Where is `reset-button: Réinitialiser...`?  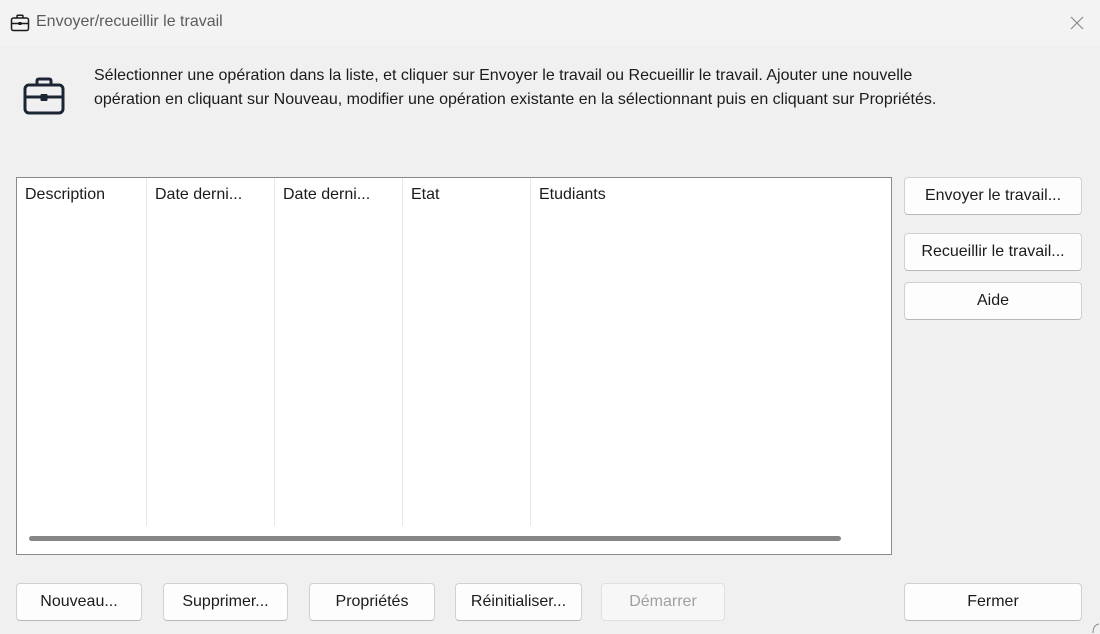 reset-button: Réinitialiser... is located at coordinates (518, 602).